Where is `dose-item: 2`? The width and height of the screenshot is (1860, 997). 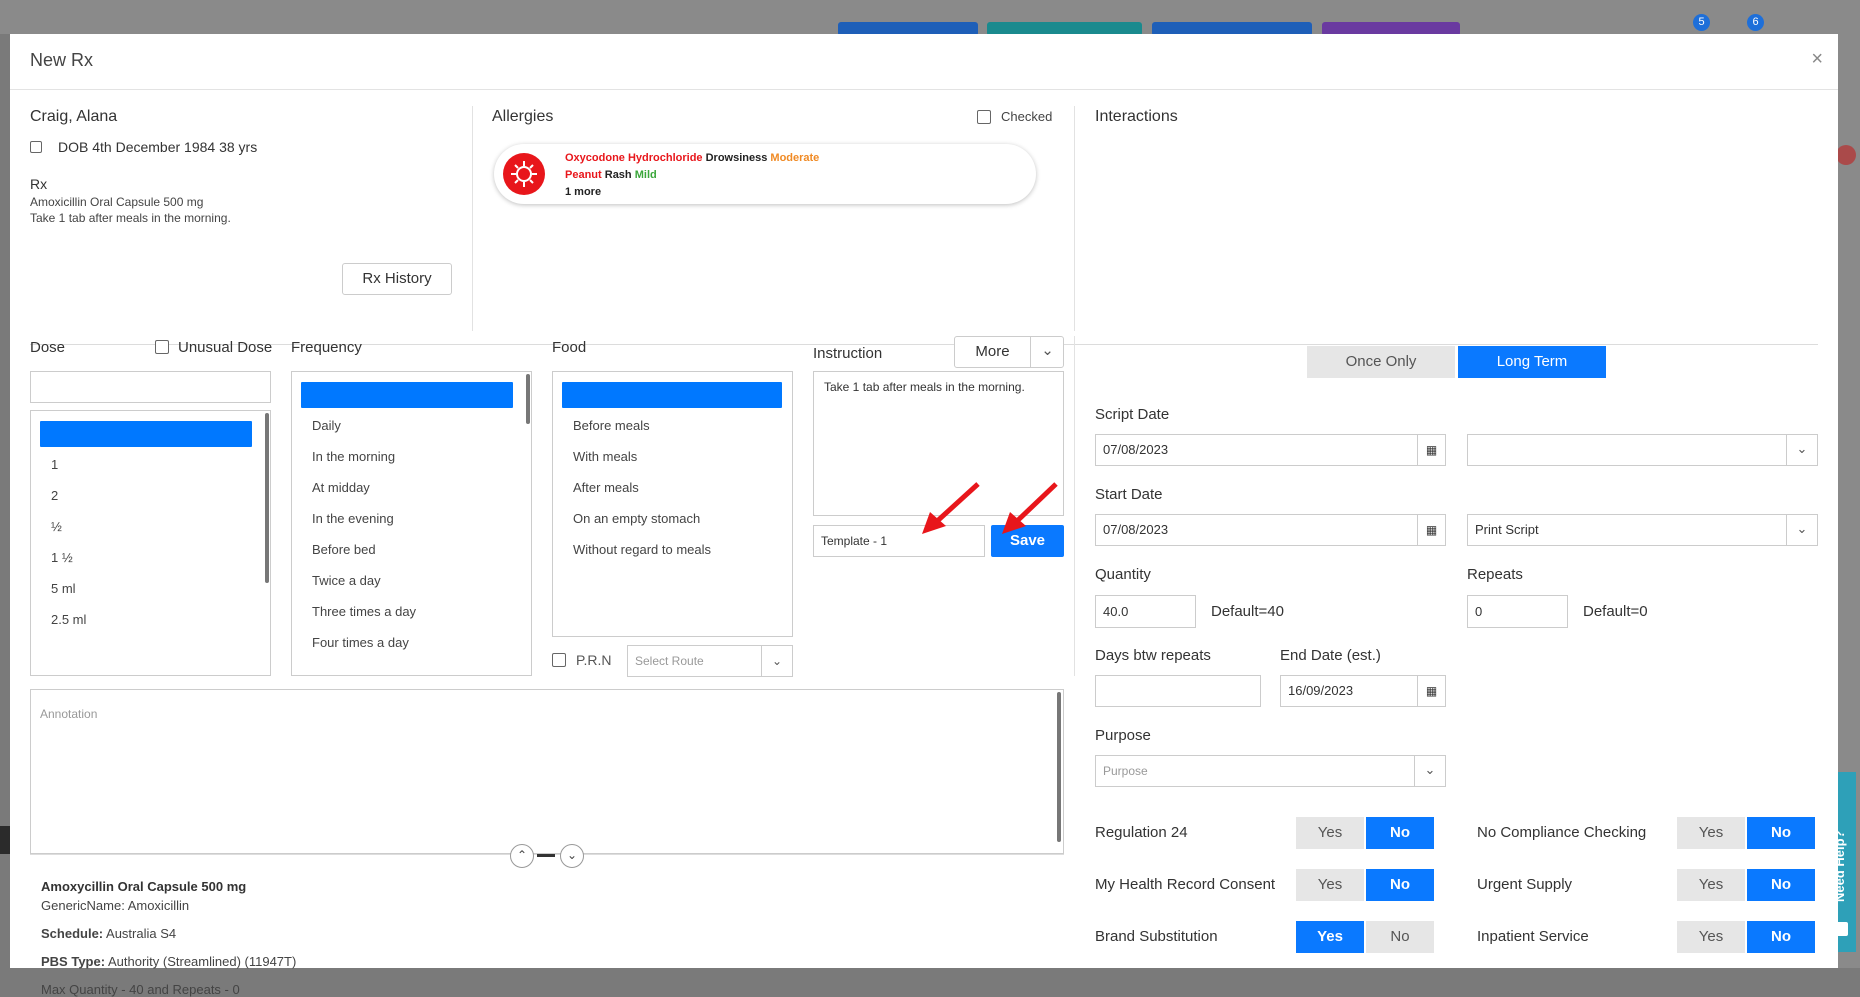
dose-item: 2 is located at coordinates (54, 495).